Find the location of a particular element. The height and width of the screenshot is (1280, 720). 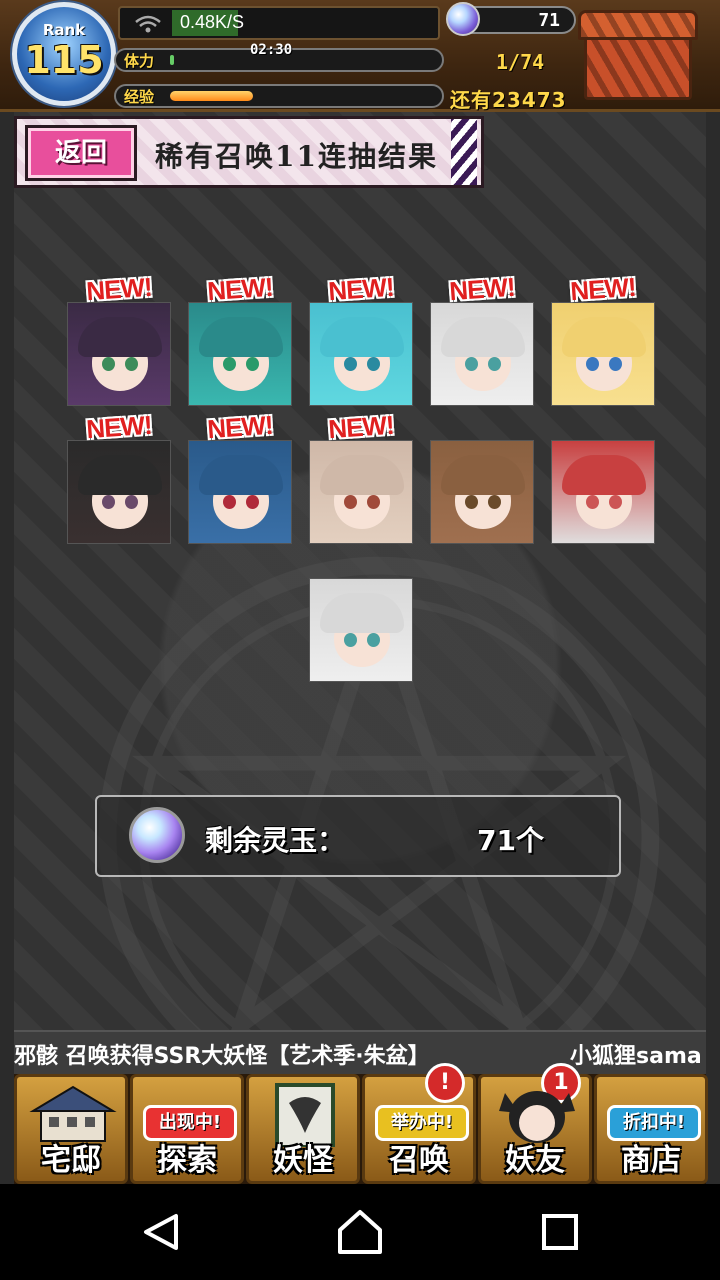

nav-label: 探索 is located at coordinates (187, 1160).